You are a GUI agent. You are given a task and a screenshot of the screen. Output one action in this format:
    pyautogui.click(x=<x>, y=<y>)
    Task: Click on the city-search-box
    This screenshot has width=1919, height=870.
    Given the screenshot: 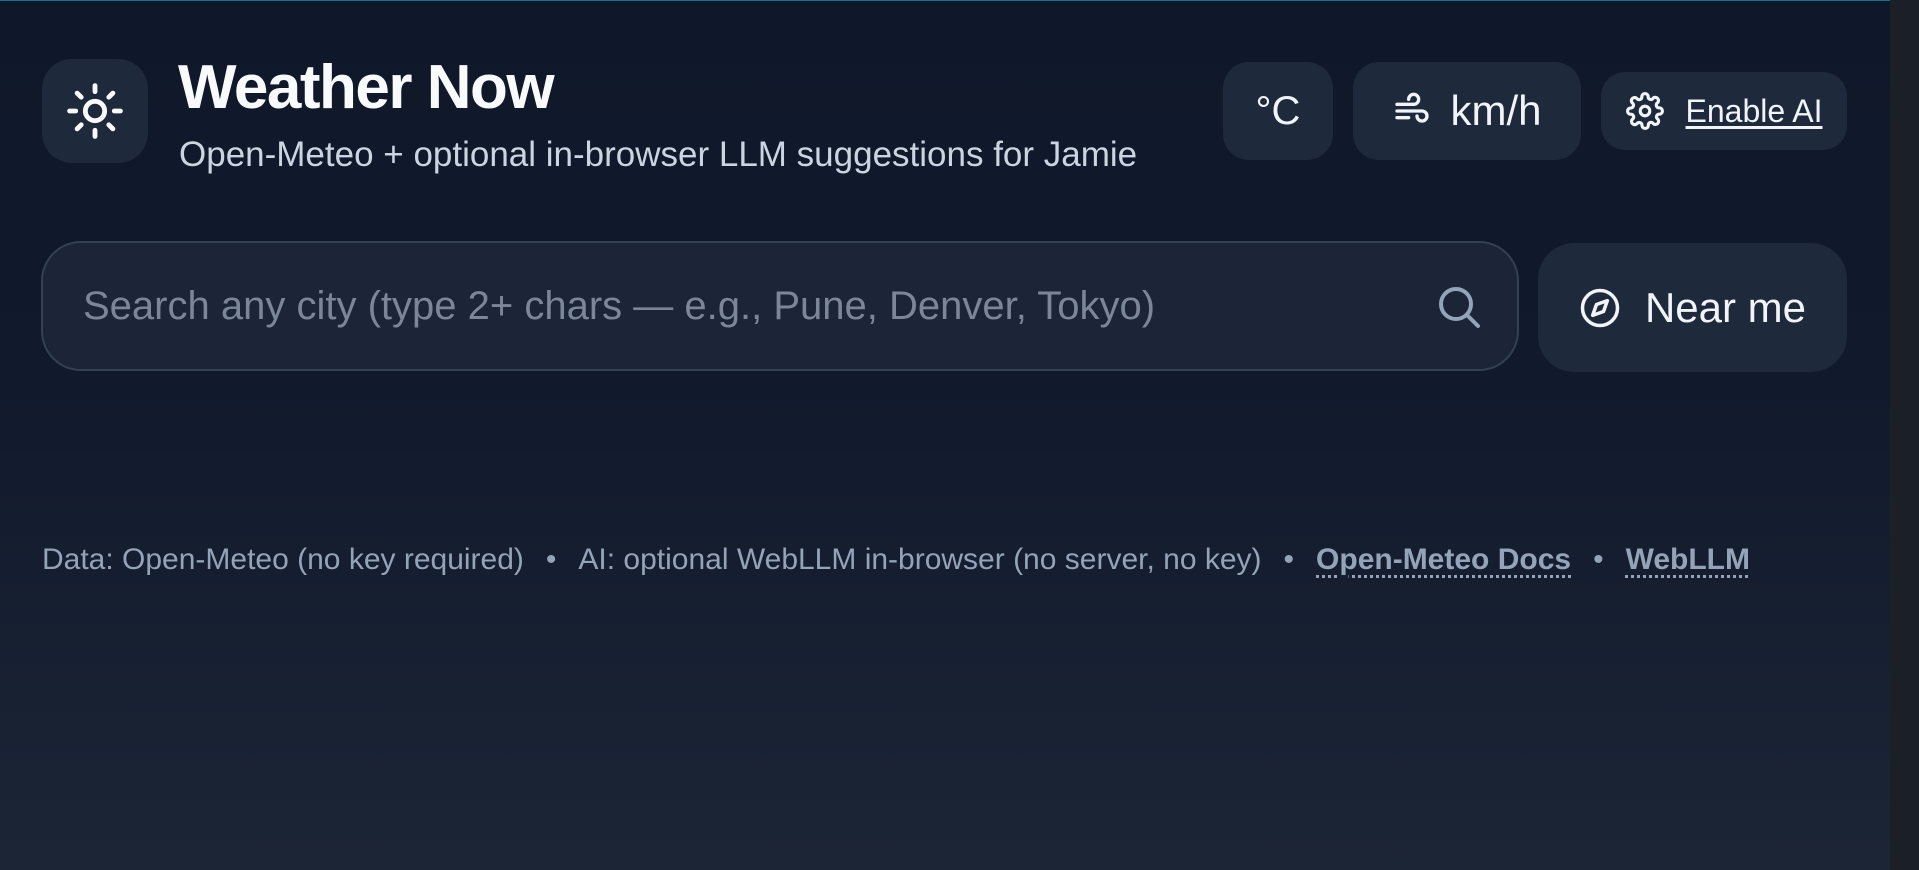 What is the action you would take?
    pyautogui.click(x=780, y=306)
    